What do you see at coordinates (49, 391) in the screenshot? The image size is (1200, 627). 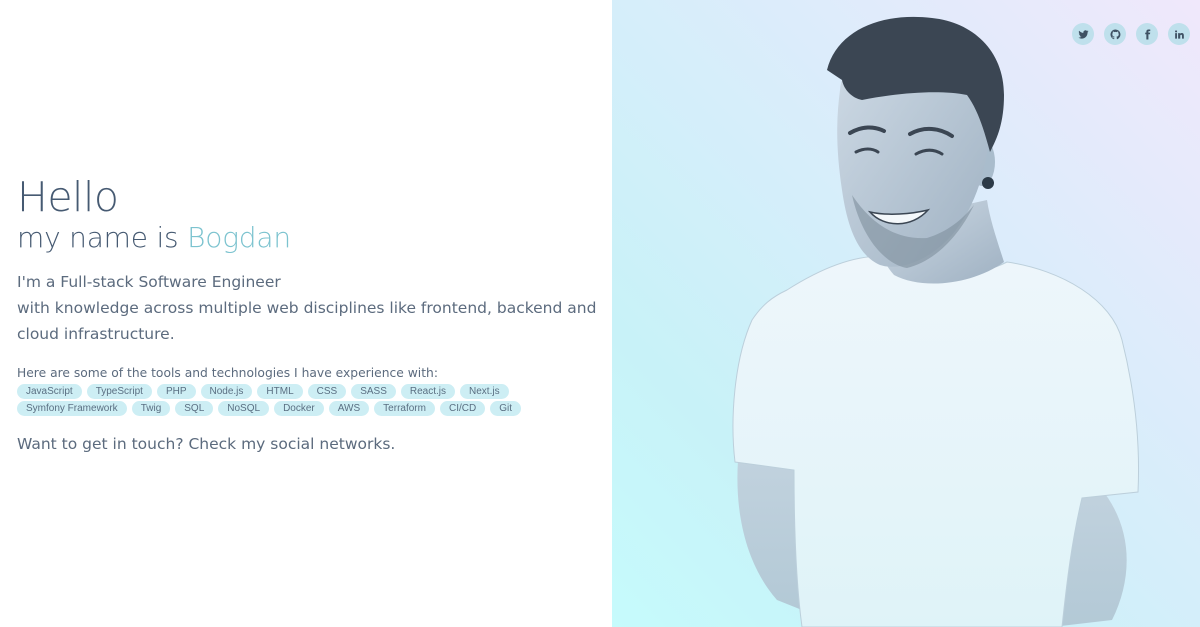 I see `tech-tag: JavaScript` at bounding box center [49, 391].